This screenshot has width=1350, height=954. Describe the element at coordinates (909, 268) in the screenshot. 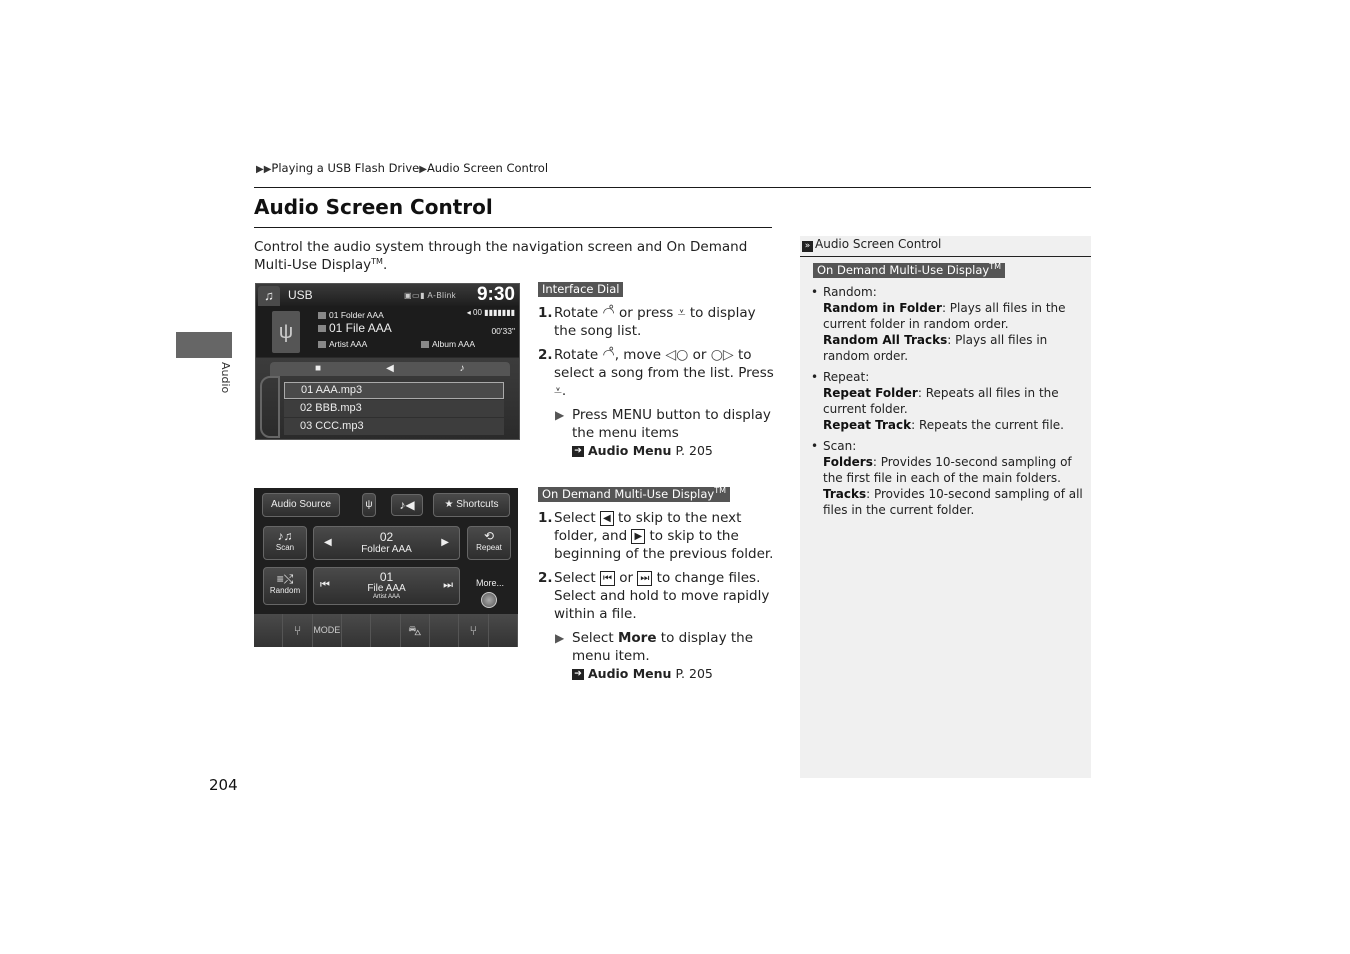

I see `sidebar-section-header: On Demand Multi-Use DisplayTM` at that location.